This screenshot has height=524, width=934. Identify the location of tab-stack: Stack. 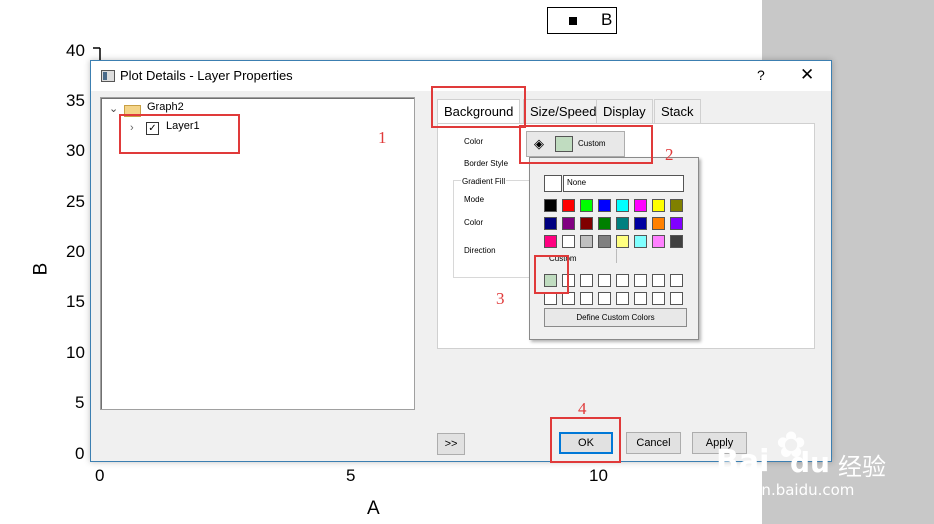
(677, 111).